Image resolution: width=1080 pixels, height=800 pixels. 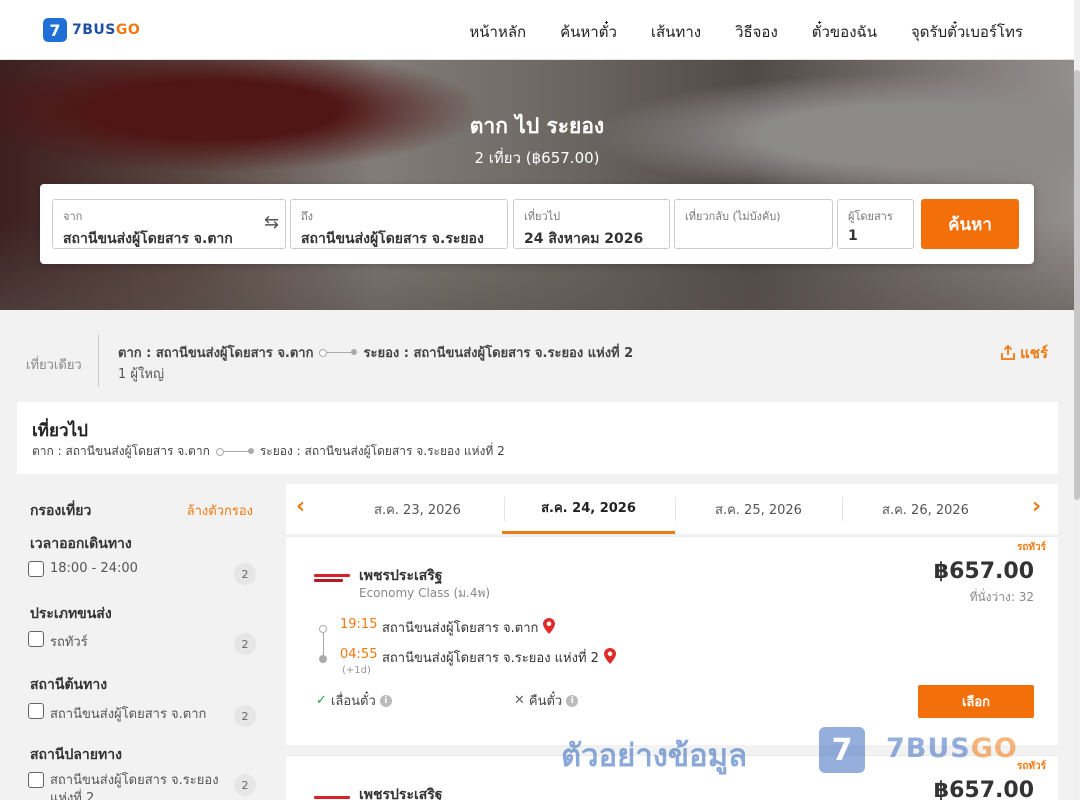 What do you see at coordinates (71, 614) in the screenshot?
I see `filter-group-title: ประเภทขนส่ง` at bounding box center [71, 614].